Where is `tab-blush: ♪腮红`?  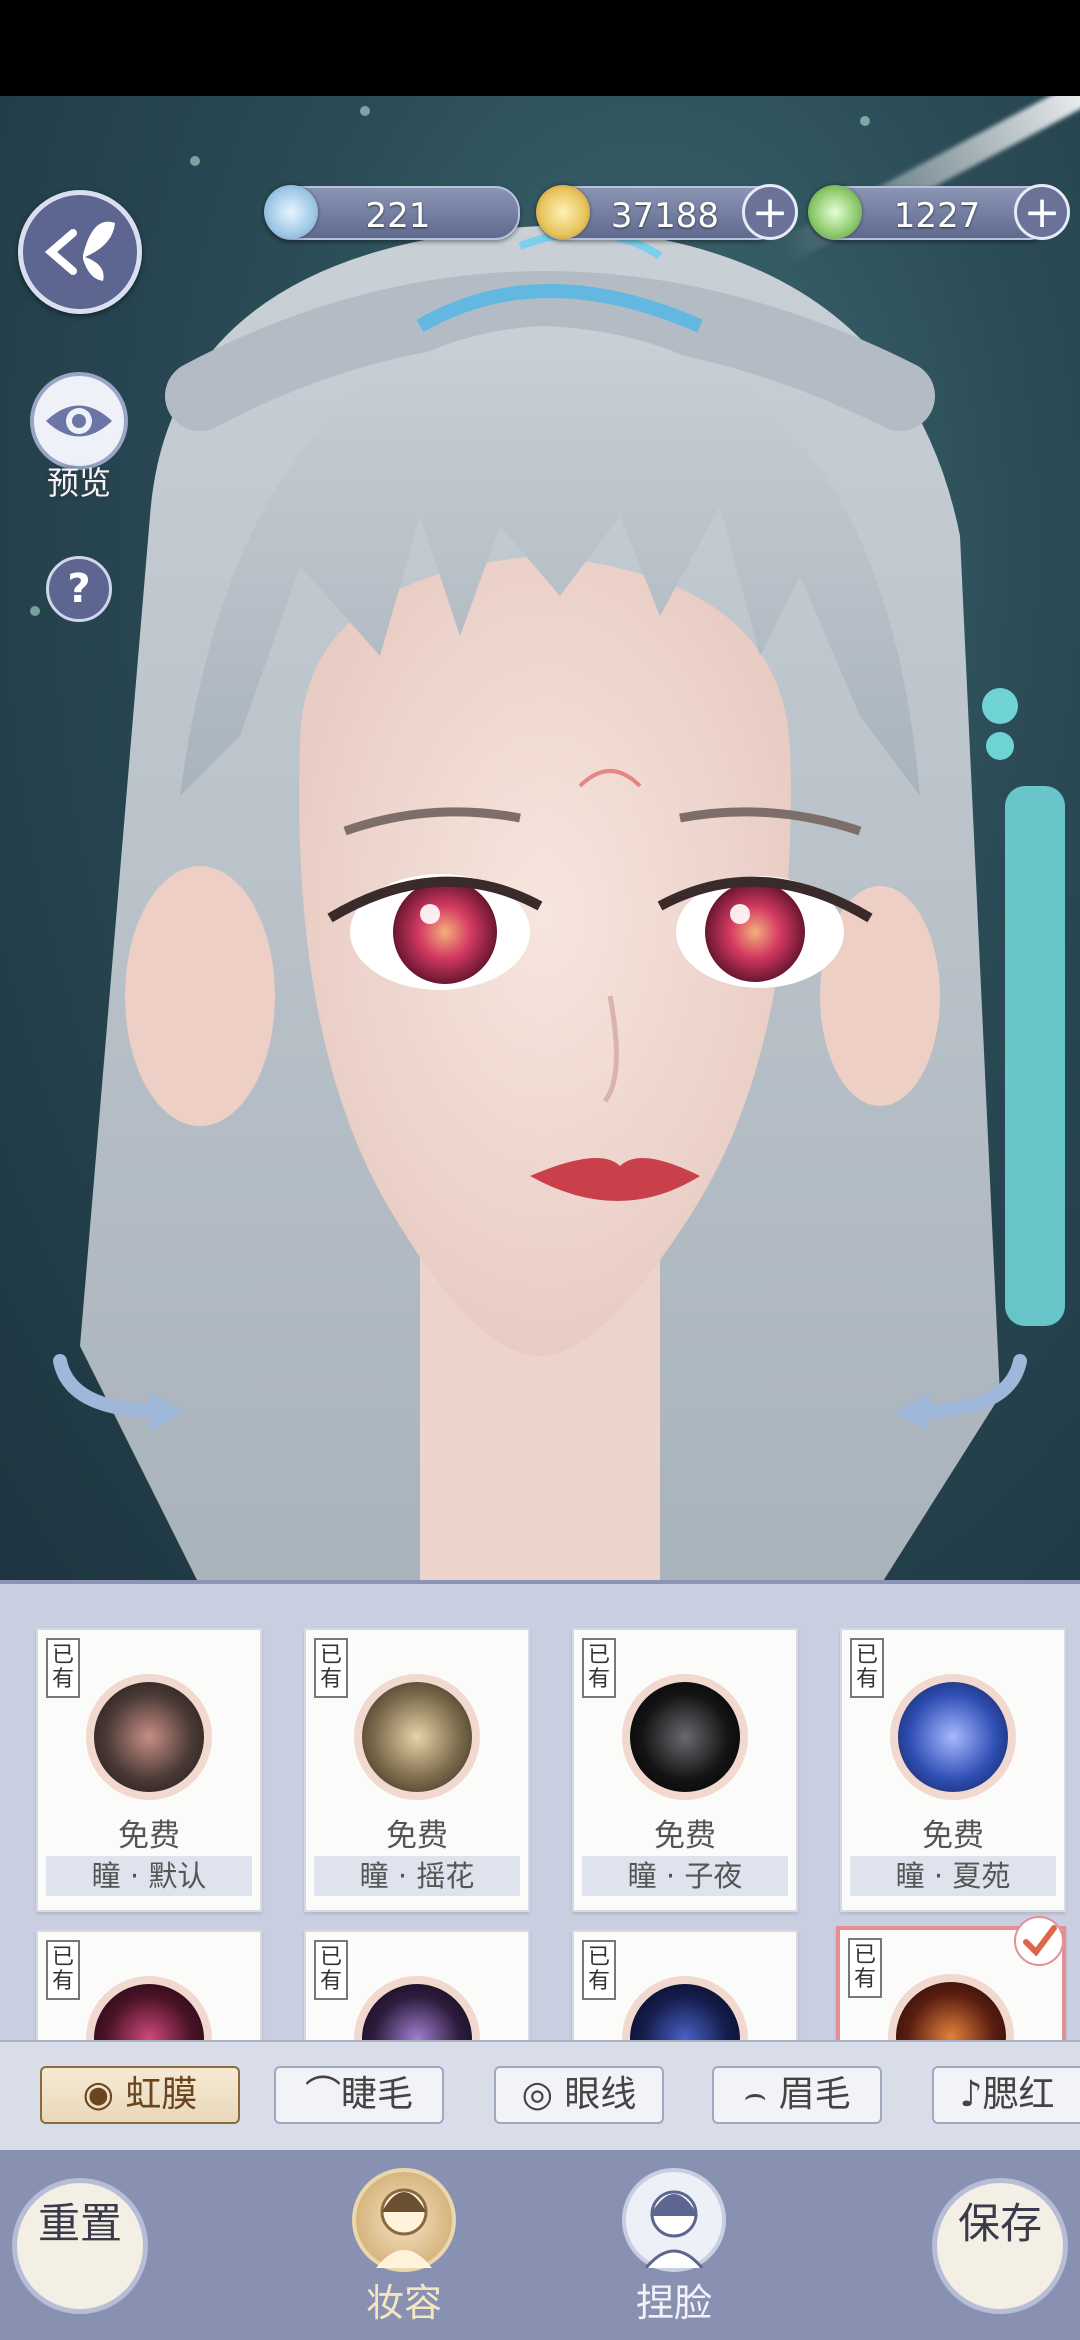
tab-blush: ♪腮红 is located at coordinates (1006, 2095).